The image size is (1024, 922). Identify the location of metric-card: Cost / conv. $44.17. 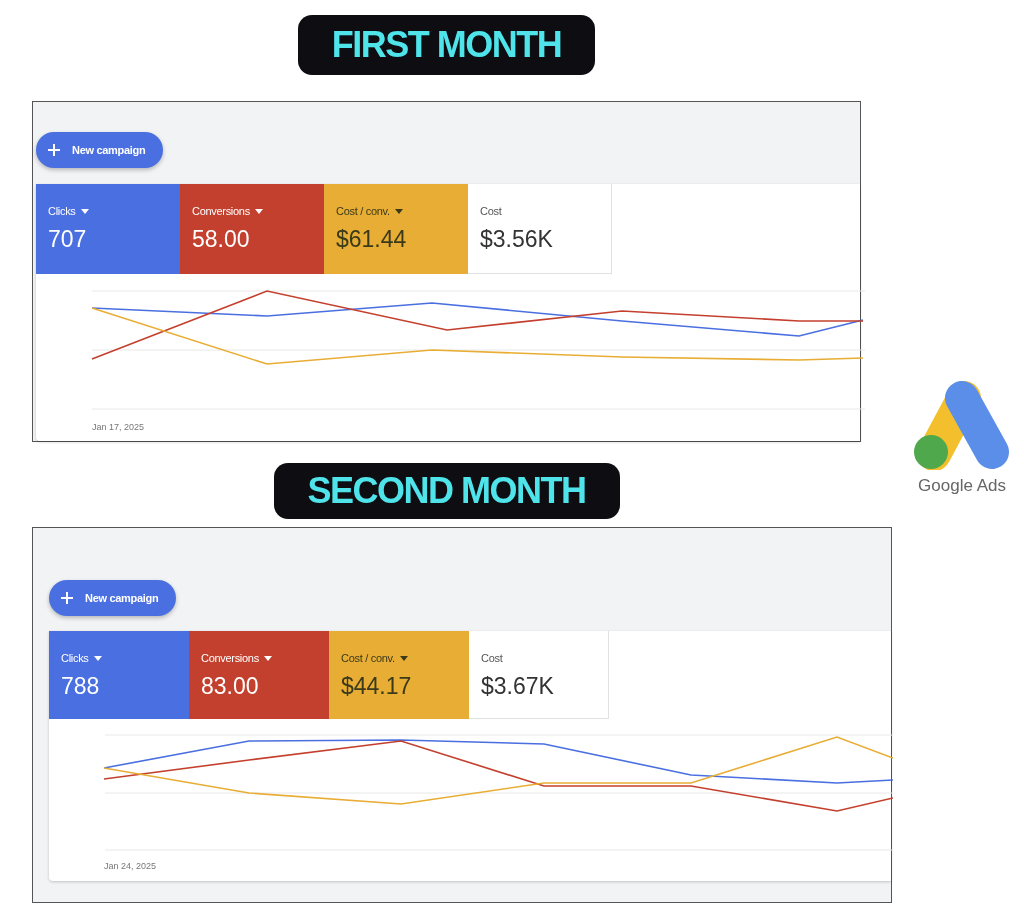
(399, 675).